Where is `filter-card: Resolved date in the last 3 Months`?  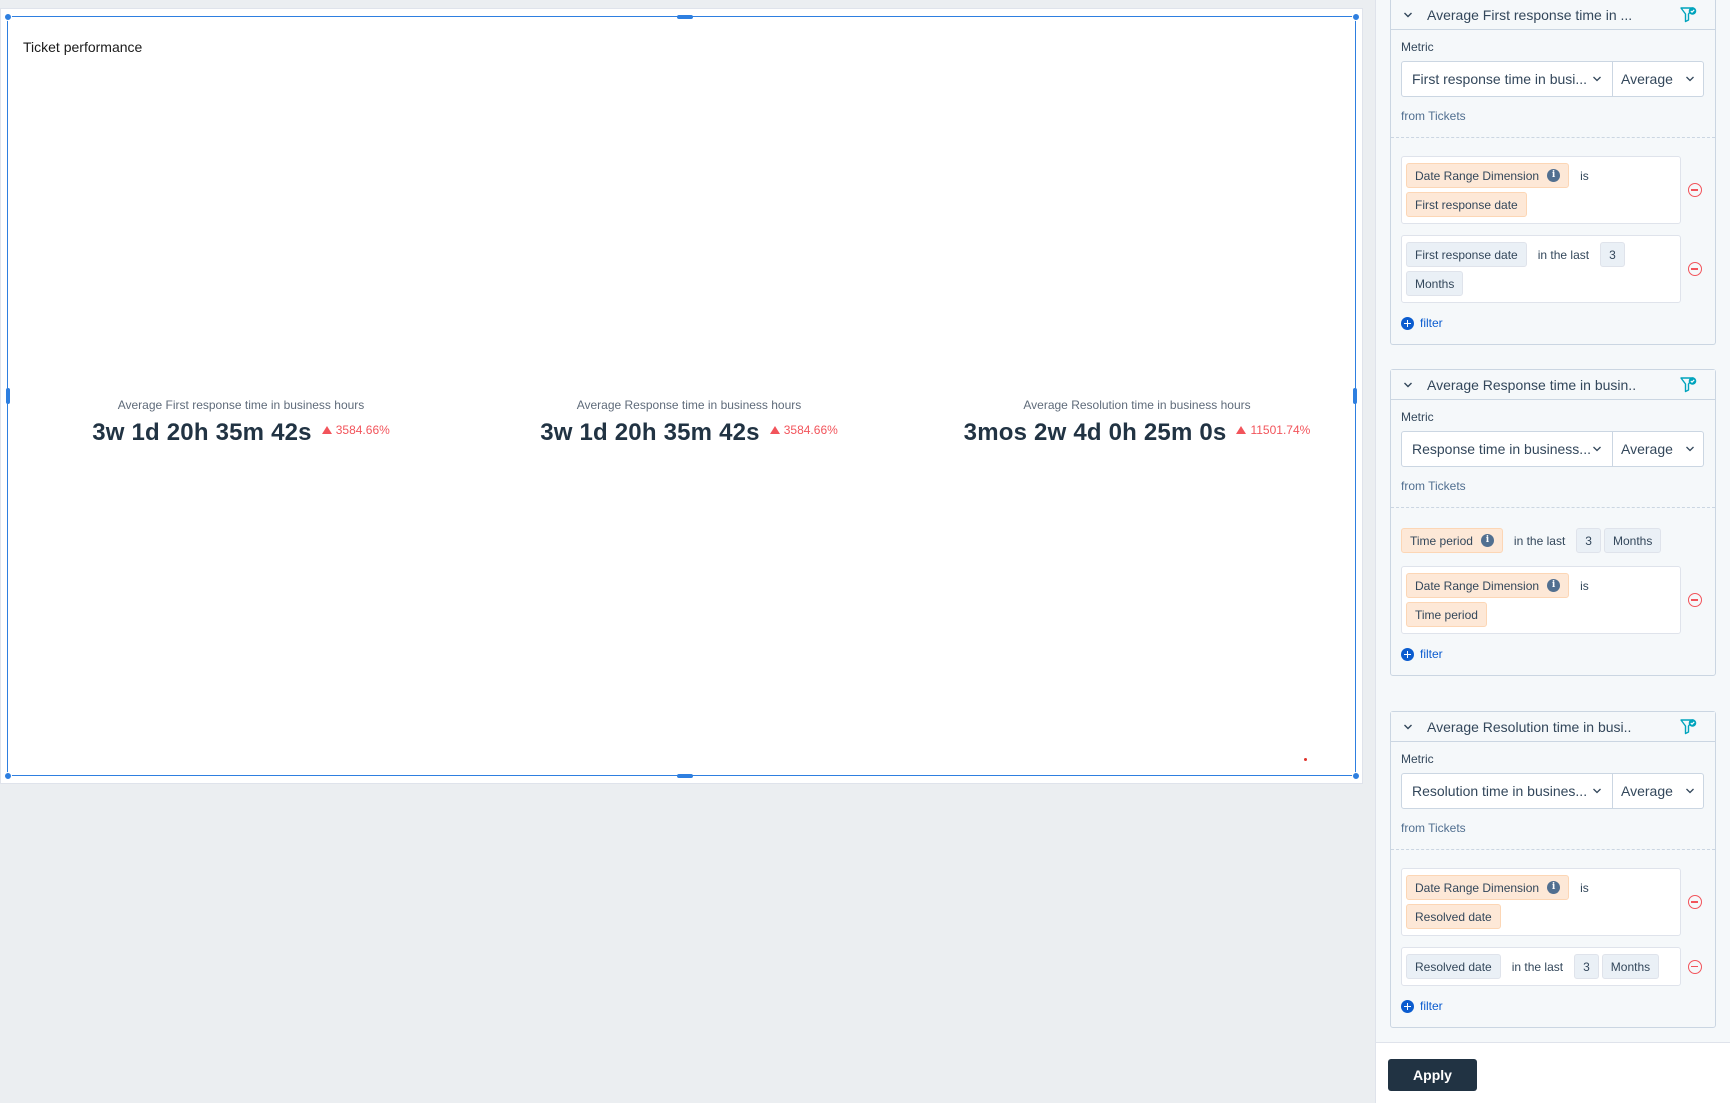
filter-card: Resolved date in the last 3 Months is located at coordinates (1551, 966).